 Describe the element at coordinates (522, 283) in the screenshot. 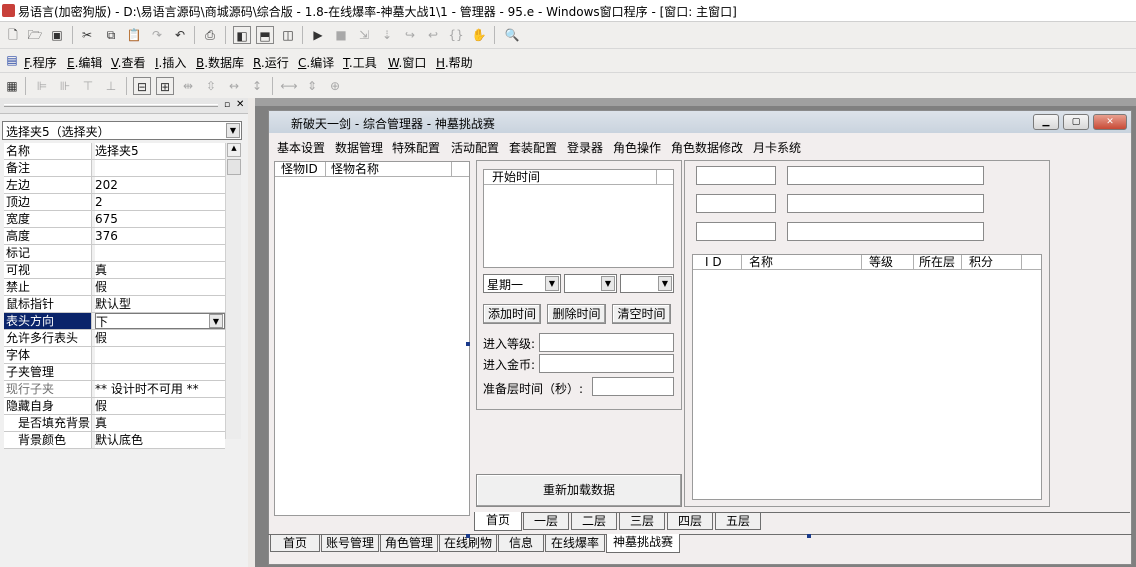

I see `weekday-select: 星期一 ▼` at that location.